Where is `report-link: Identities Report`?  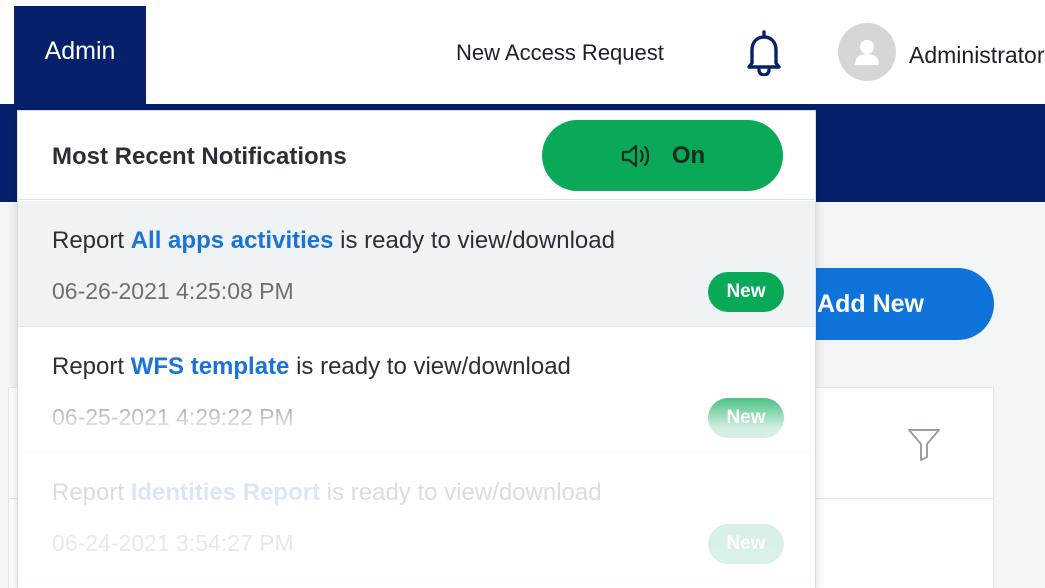 report-link: Identities Report is located at coordinates (225, 492).